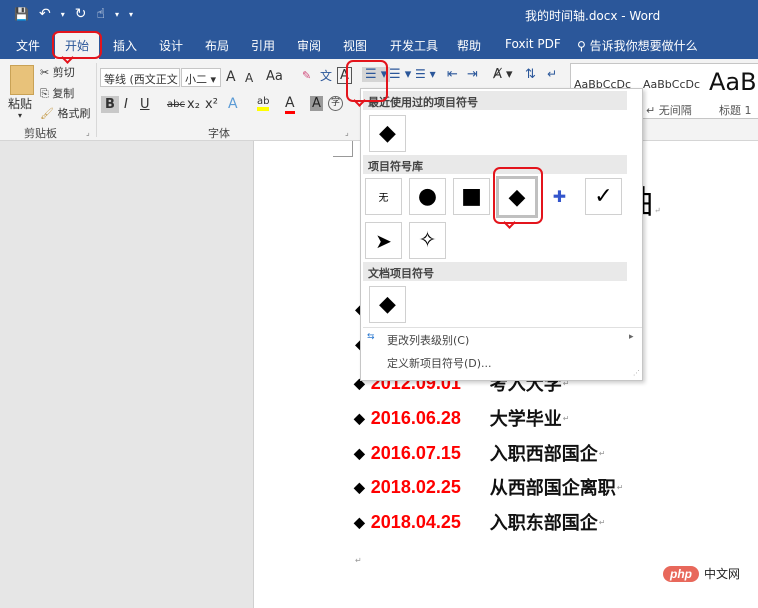  Describe the element at coordinates (231, 77) in the screenshot. I see `grow-font-button: A` at that location.